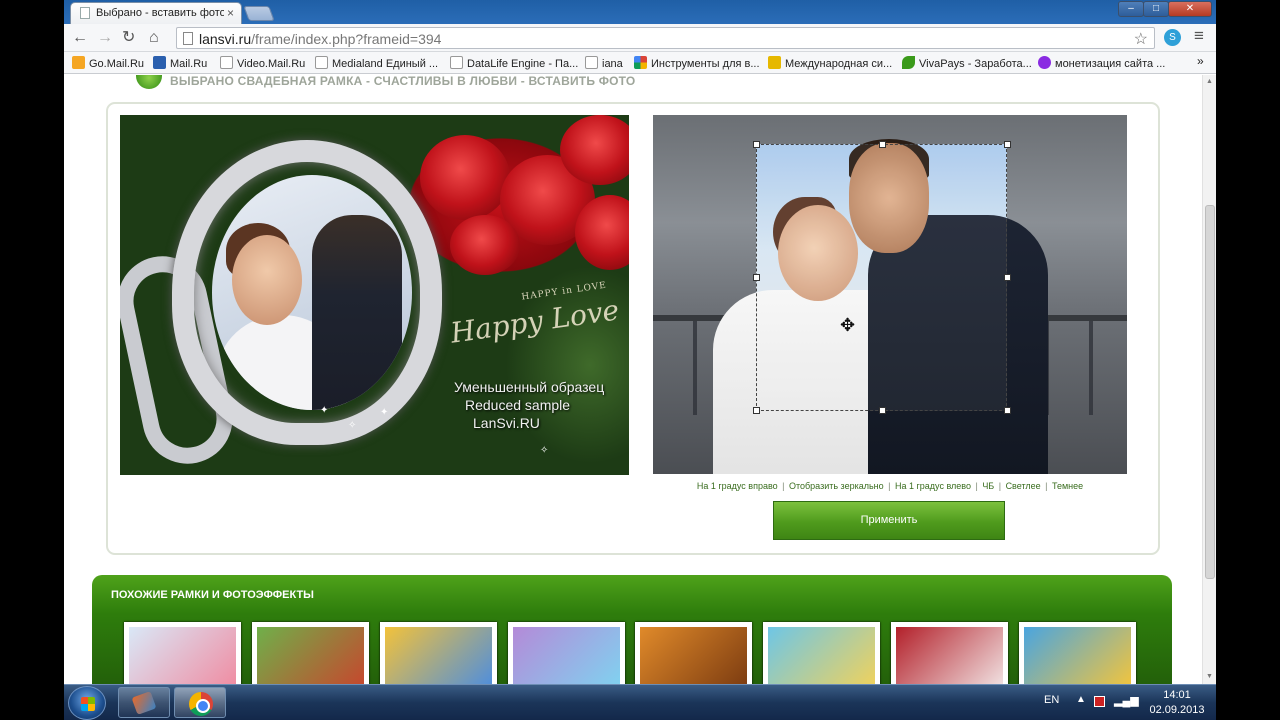 This screenshot has height=720, width=1280. I want to click on start-button, so click(87, 703).